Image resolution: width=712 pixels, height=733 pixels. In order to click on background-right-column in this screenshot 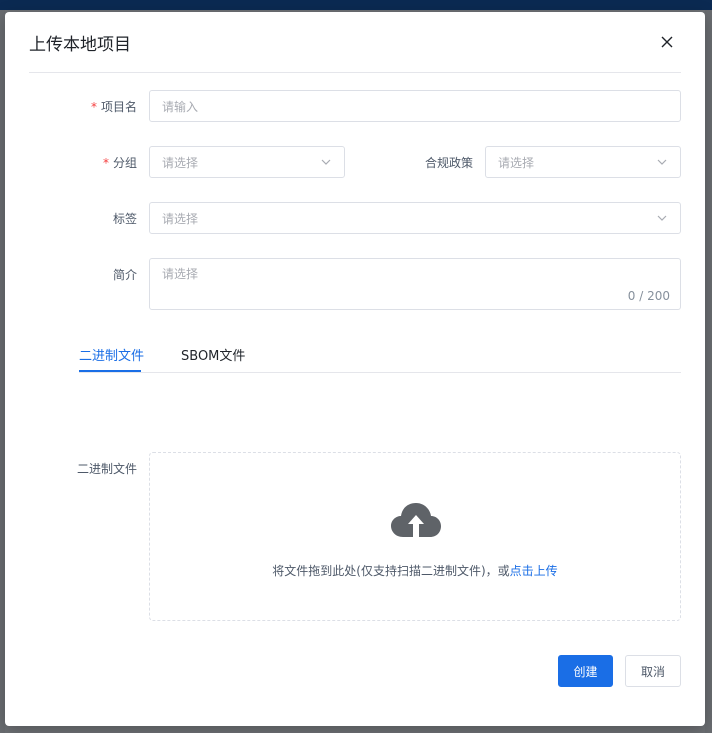, I will do `click(708, 371)`.